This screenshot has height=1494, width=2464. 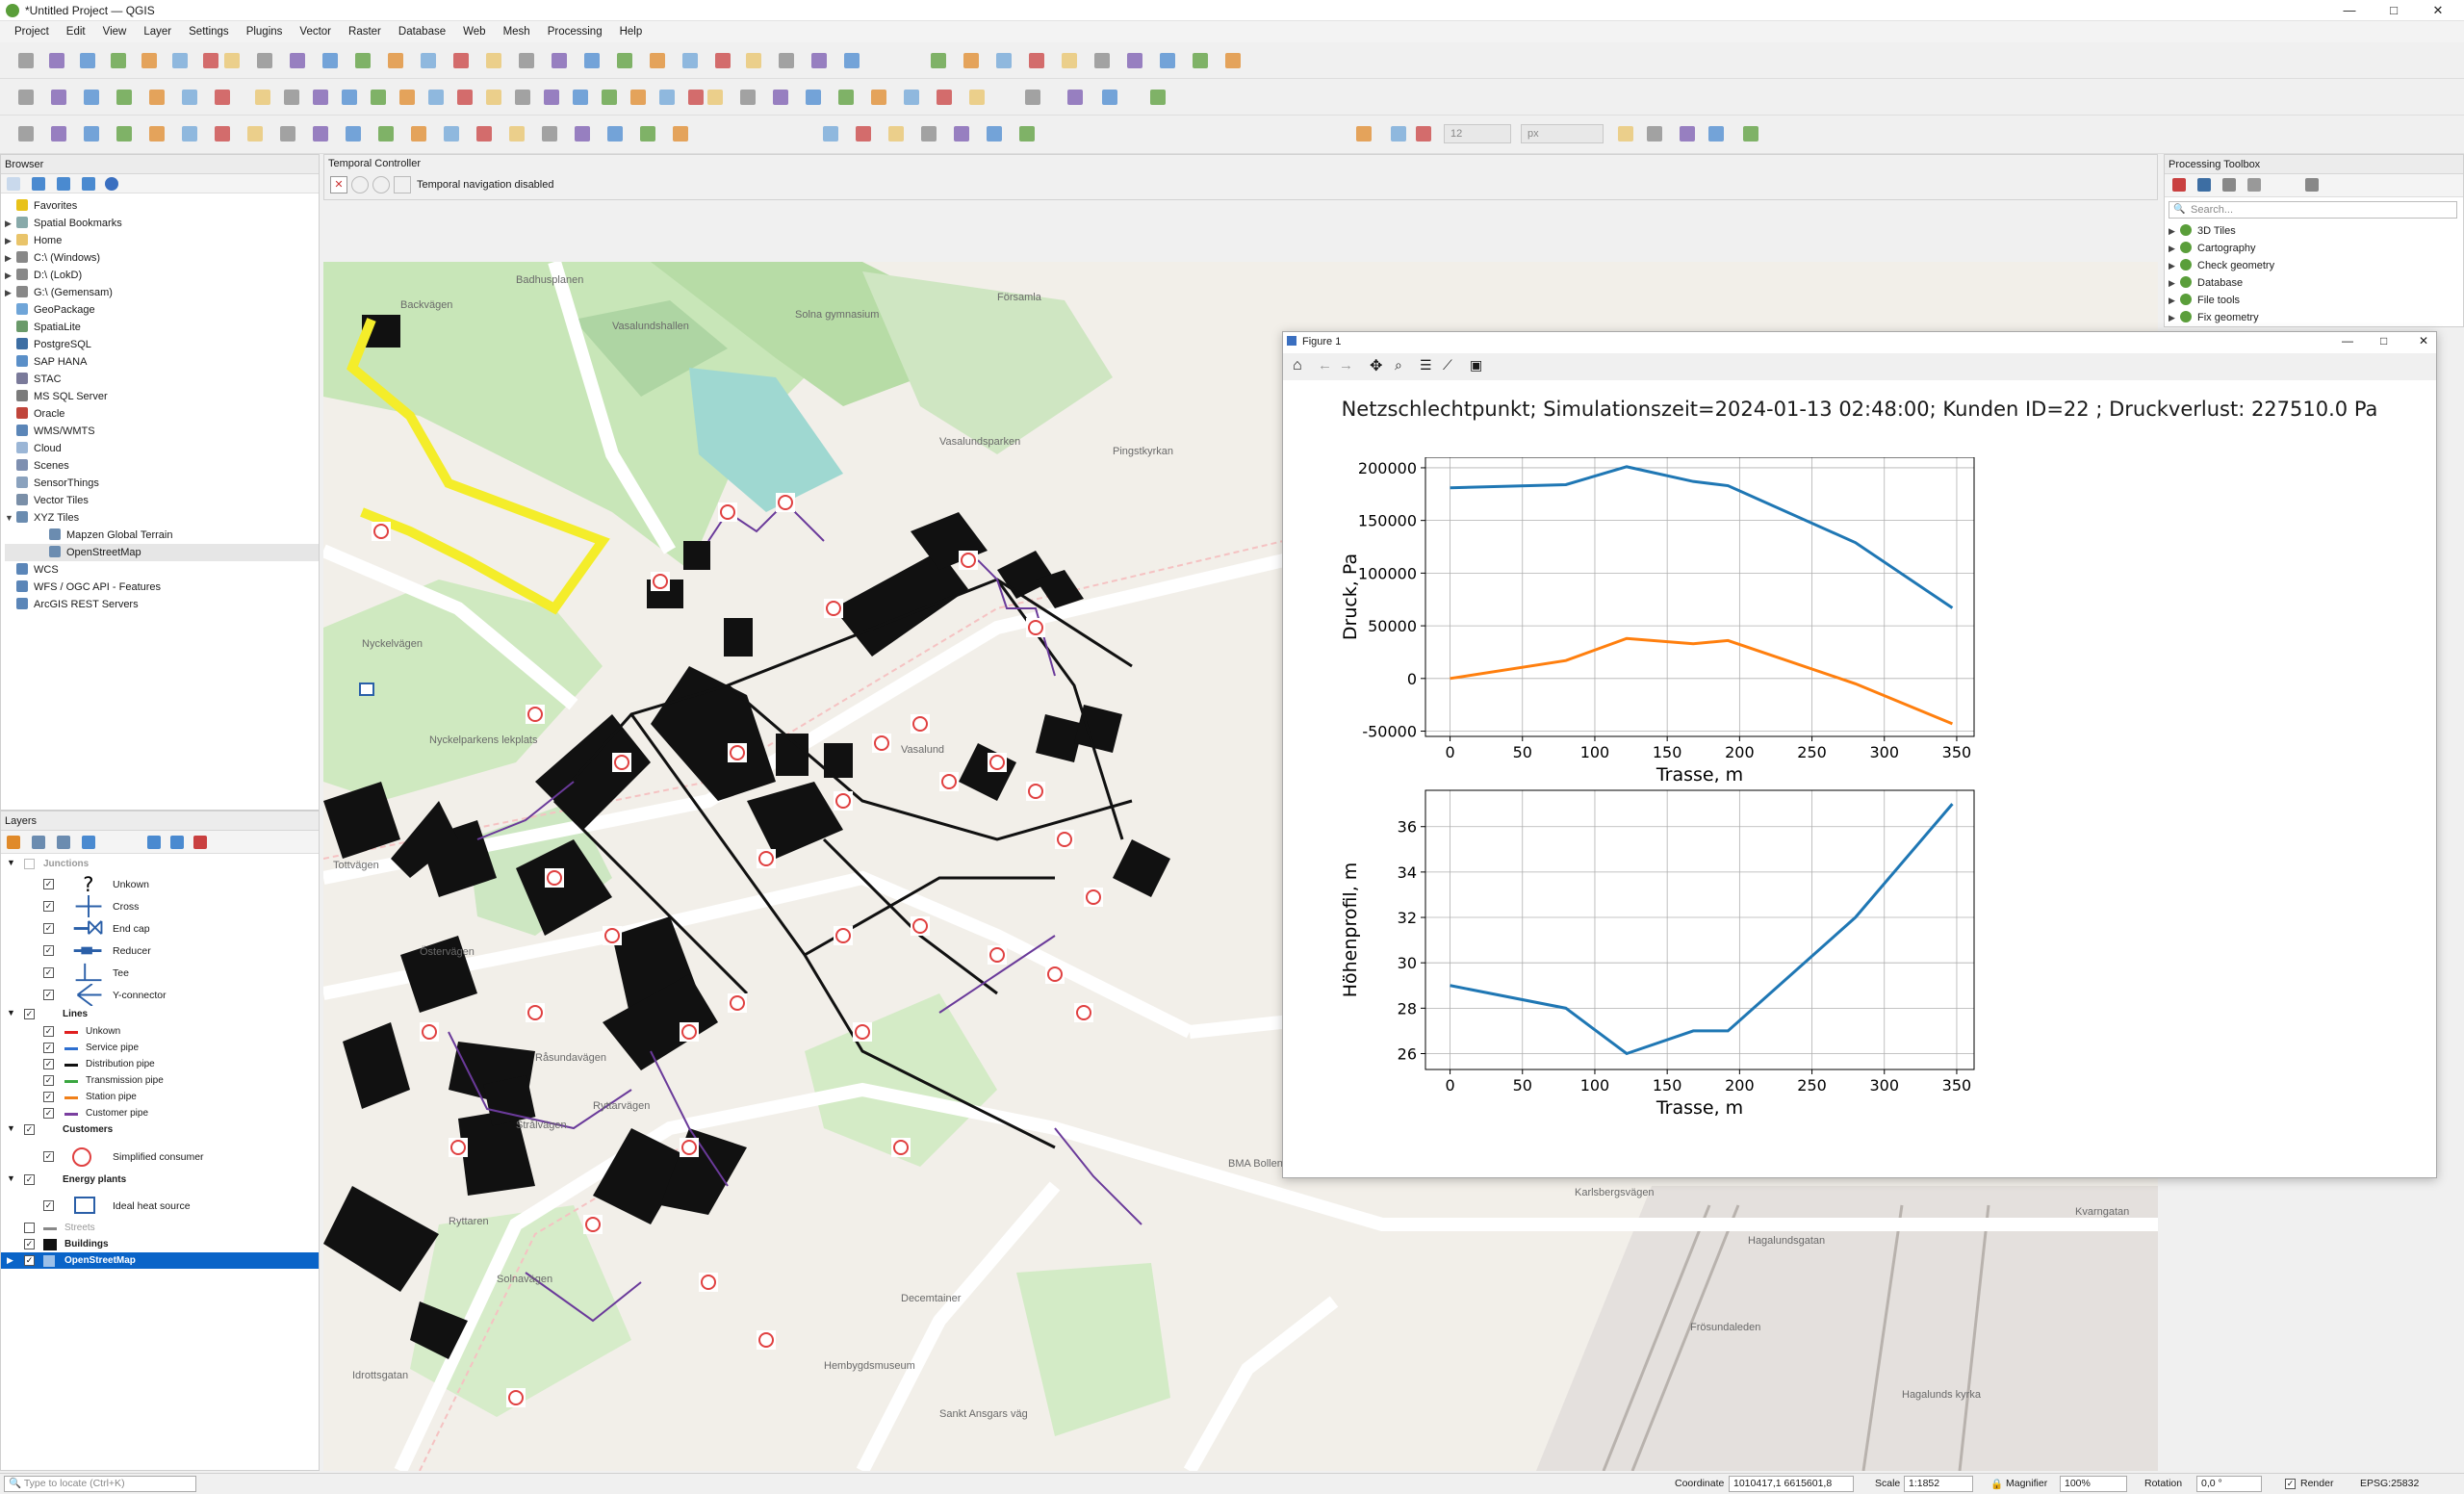 I want to click on layer-group-lines: ▼ ✓ Lines, so click(x=160, y=1014).